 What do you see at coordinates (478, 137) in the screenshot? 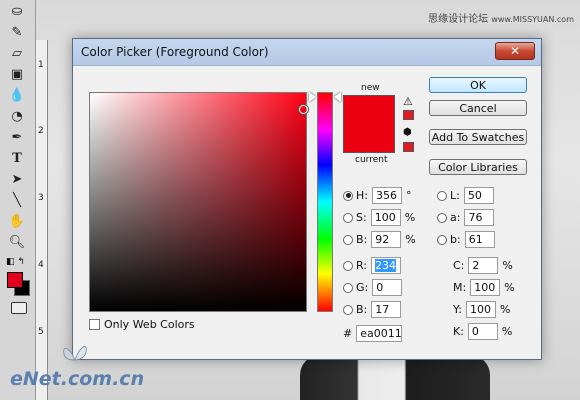
I see `add-to-swatches-button: Add To Swatches` at bounding box center [478, 137].